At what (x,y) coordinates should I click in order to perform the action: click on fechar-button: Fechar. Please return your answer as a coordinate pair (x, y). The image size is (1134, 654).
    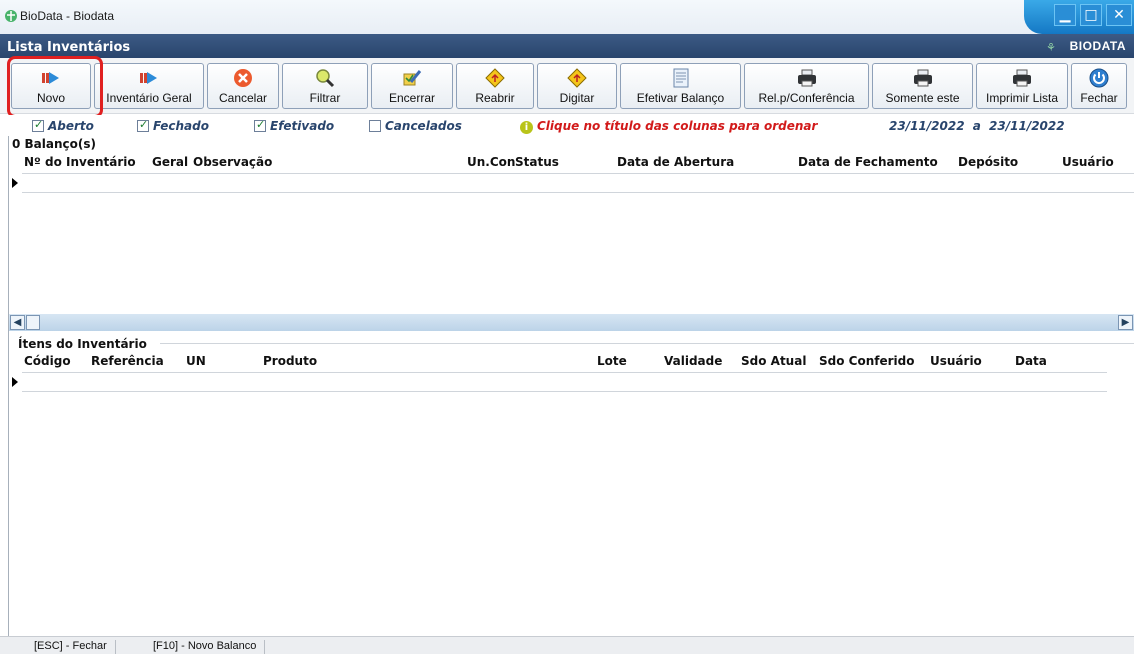
    Looking at the image, I should click on (1099, 86).